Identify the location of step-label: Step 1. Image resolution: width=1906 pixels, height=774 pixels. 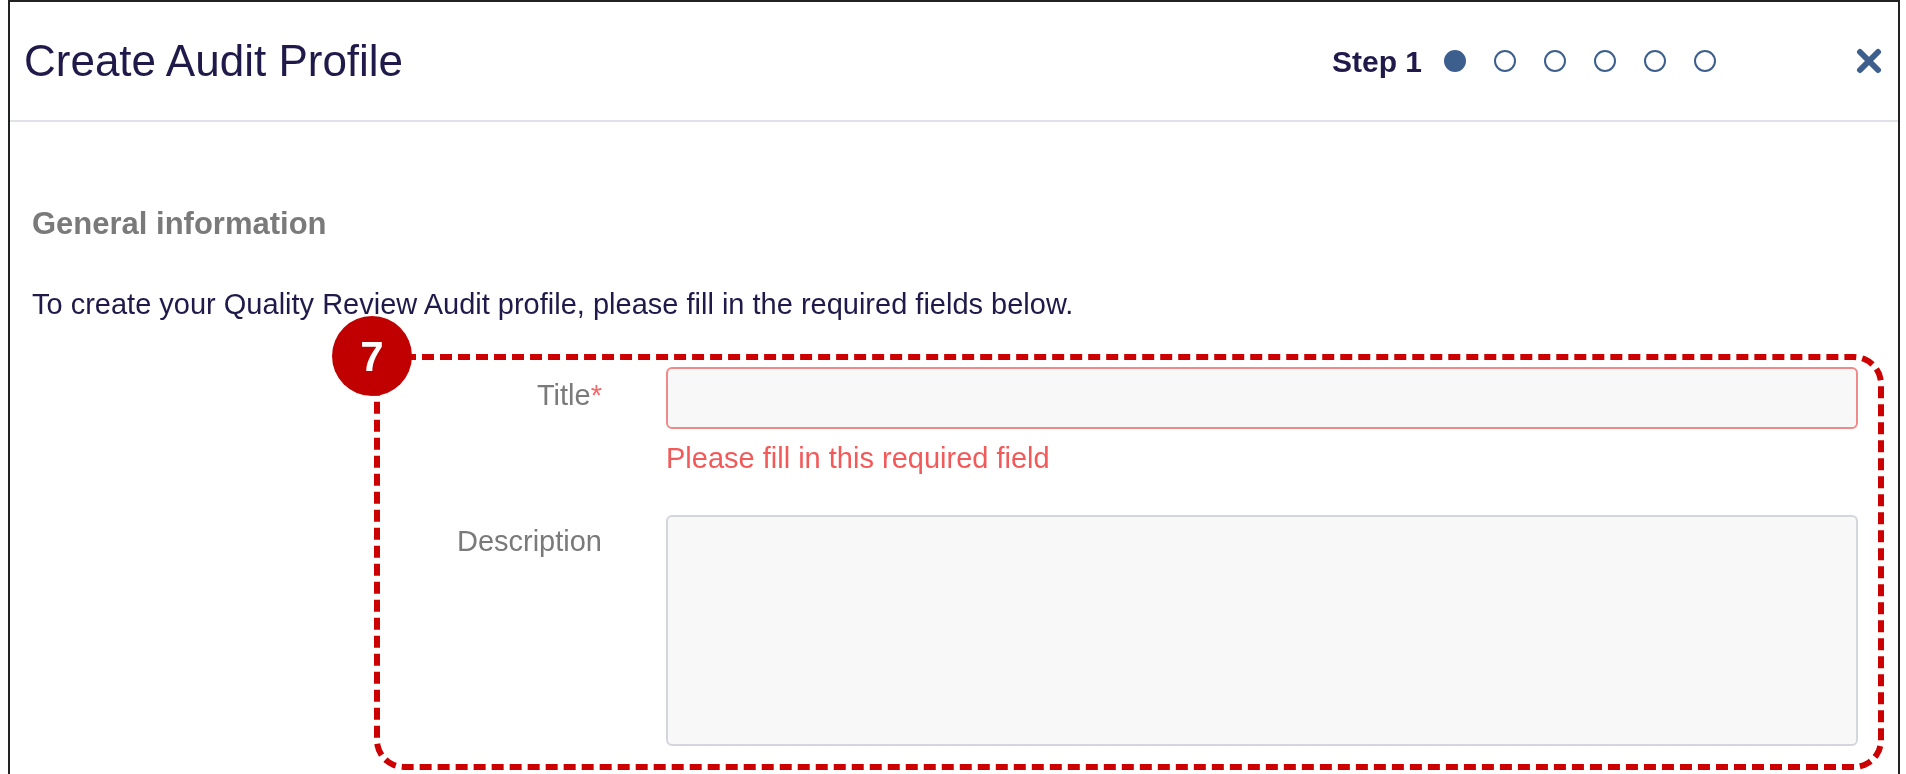
(1376, 61).